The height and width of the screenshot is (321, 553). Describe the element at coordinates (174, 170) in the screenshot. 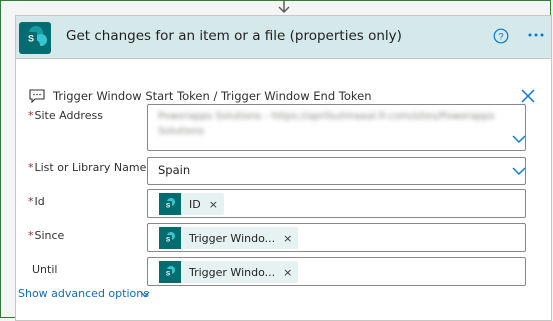

I see `list-name-value: Spain` at that location.